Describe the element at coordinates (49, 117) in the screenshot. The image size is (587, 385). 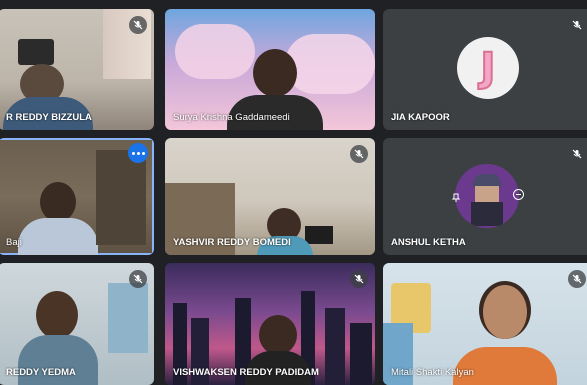
I see `participant-name: R REDDY BIZZULA` at that location.